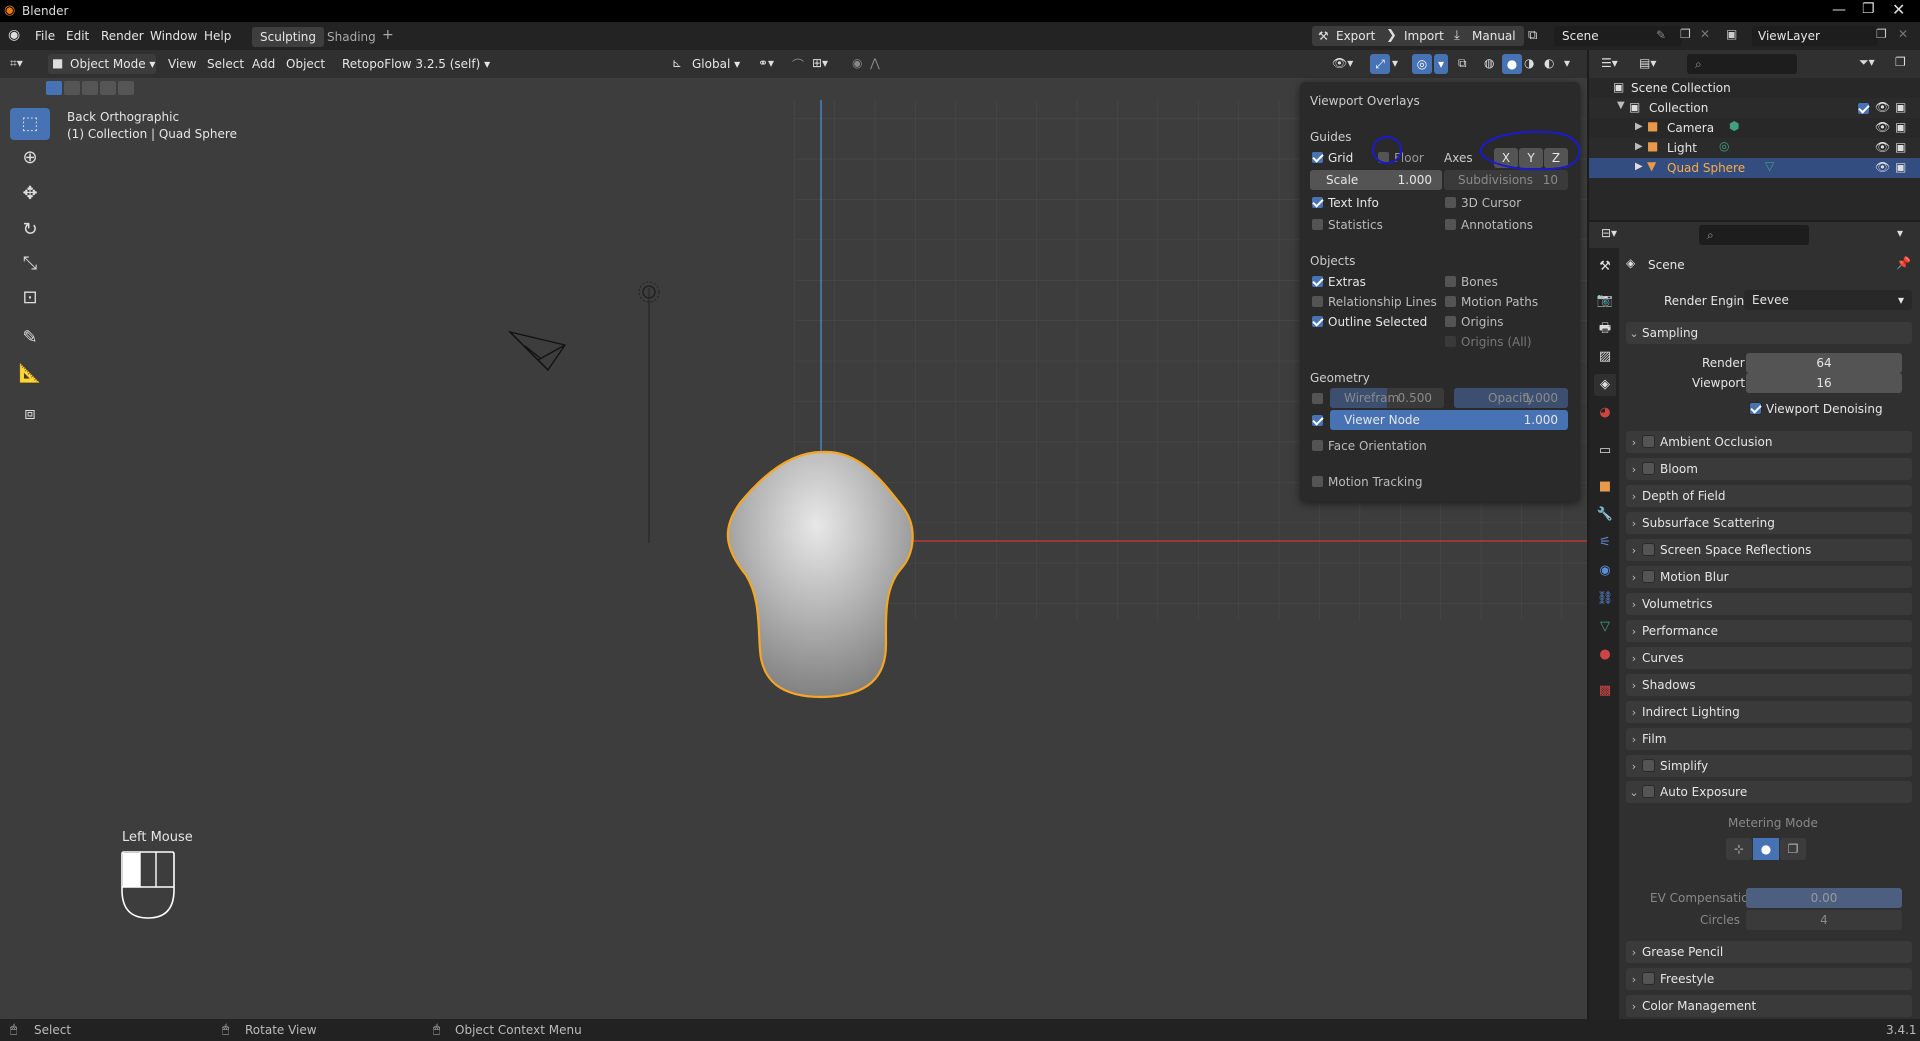 This screenshot has height=1041, width=1920. I want to click on solid-shading-icon: ●, so click(1512, 64).